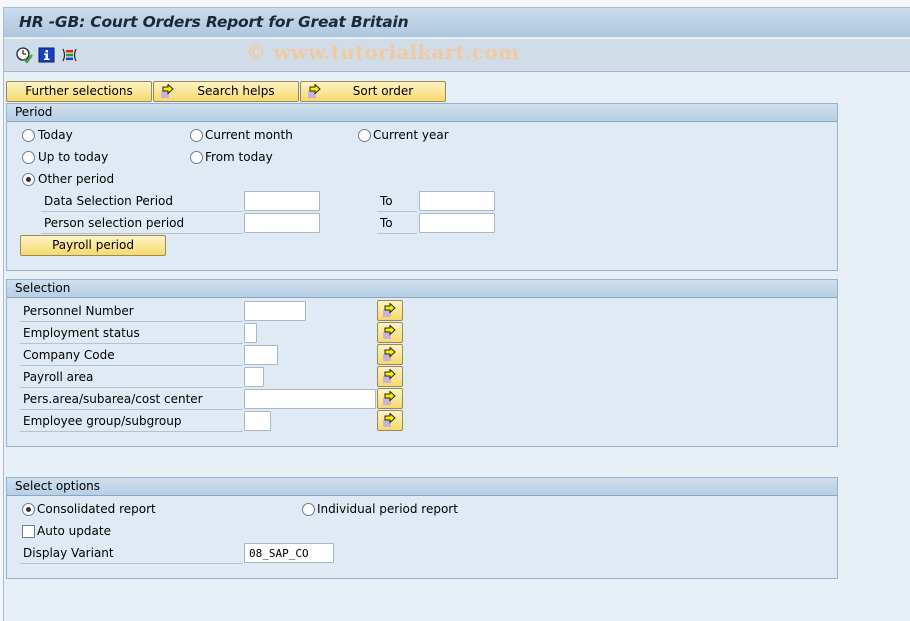 Image resolution: width=910 pixels, height=621 pixels. What do you see at coordinates (254, 377) in the screenshot?
I see `payroll-area-input` at bounding box center [254, 377].